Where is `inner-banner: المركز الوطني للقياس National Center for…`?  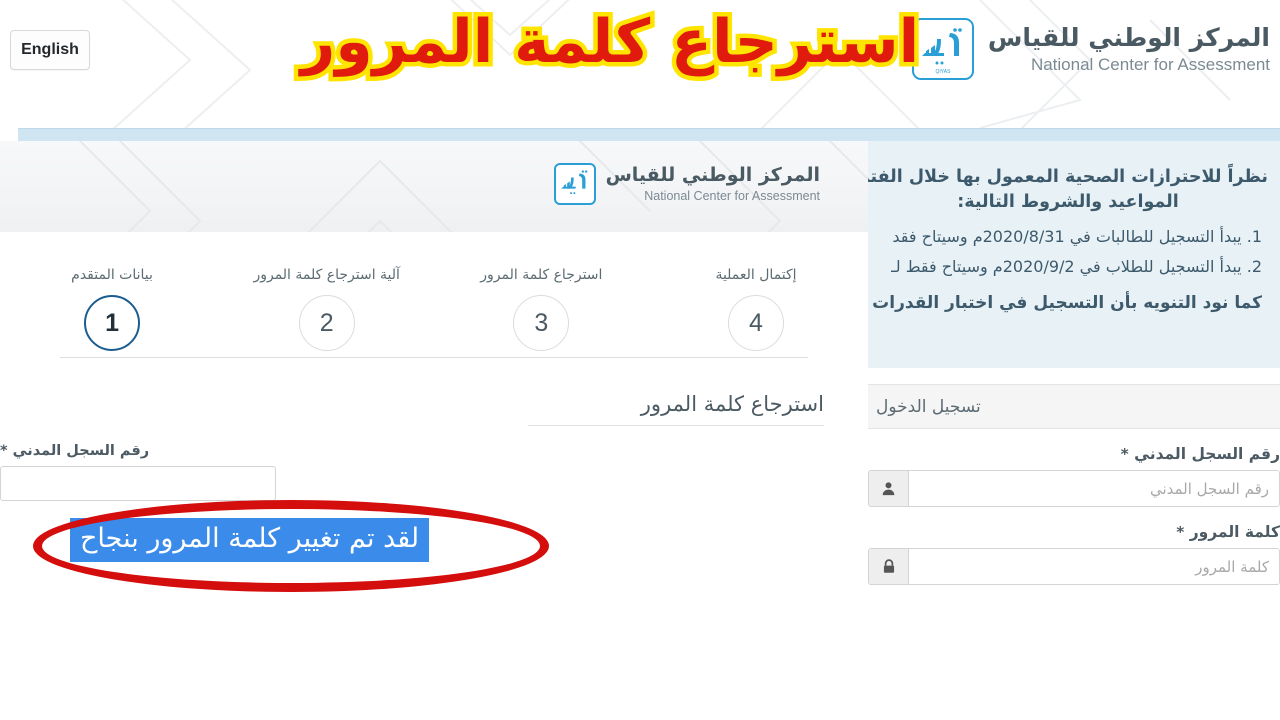
inner-banner: المركز الوطني للقياس National Center for… is located at coordinates (434, 186).